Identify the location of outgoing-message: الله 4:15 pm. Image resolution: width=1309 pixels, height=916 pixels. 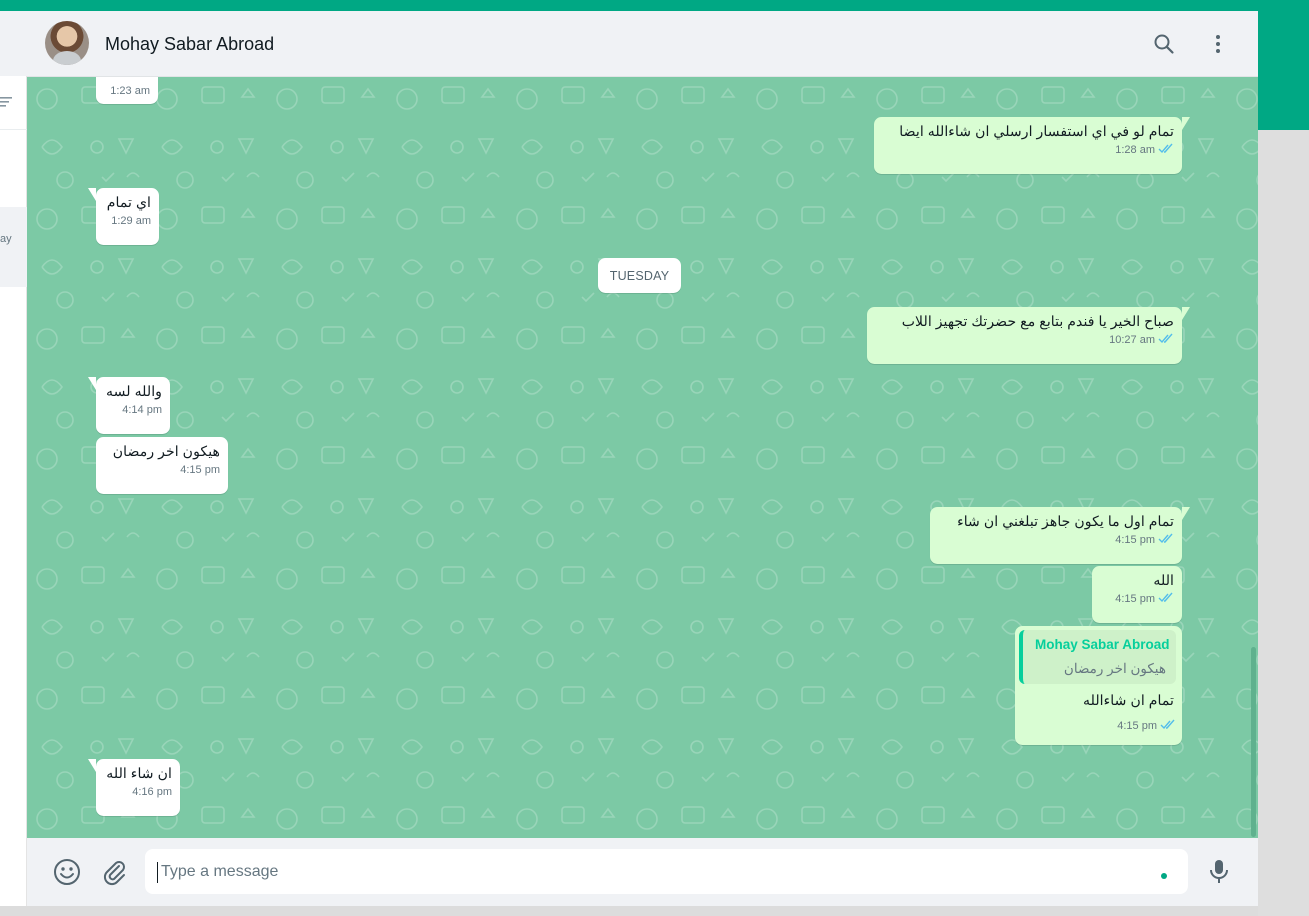
(1137, 594).